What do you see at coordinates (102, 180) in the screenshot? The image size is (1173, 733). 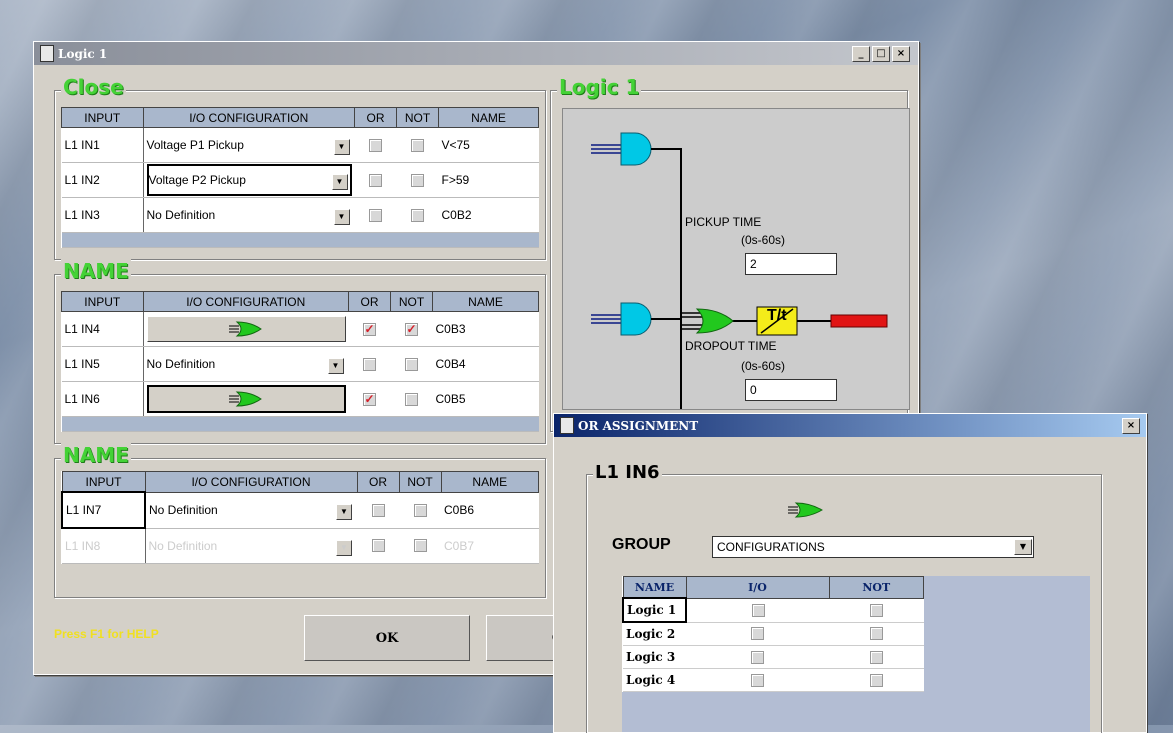 I see `input-cell: L1 IN2` at bounding box center [102, 180].